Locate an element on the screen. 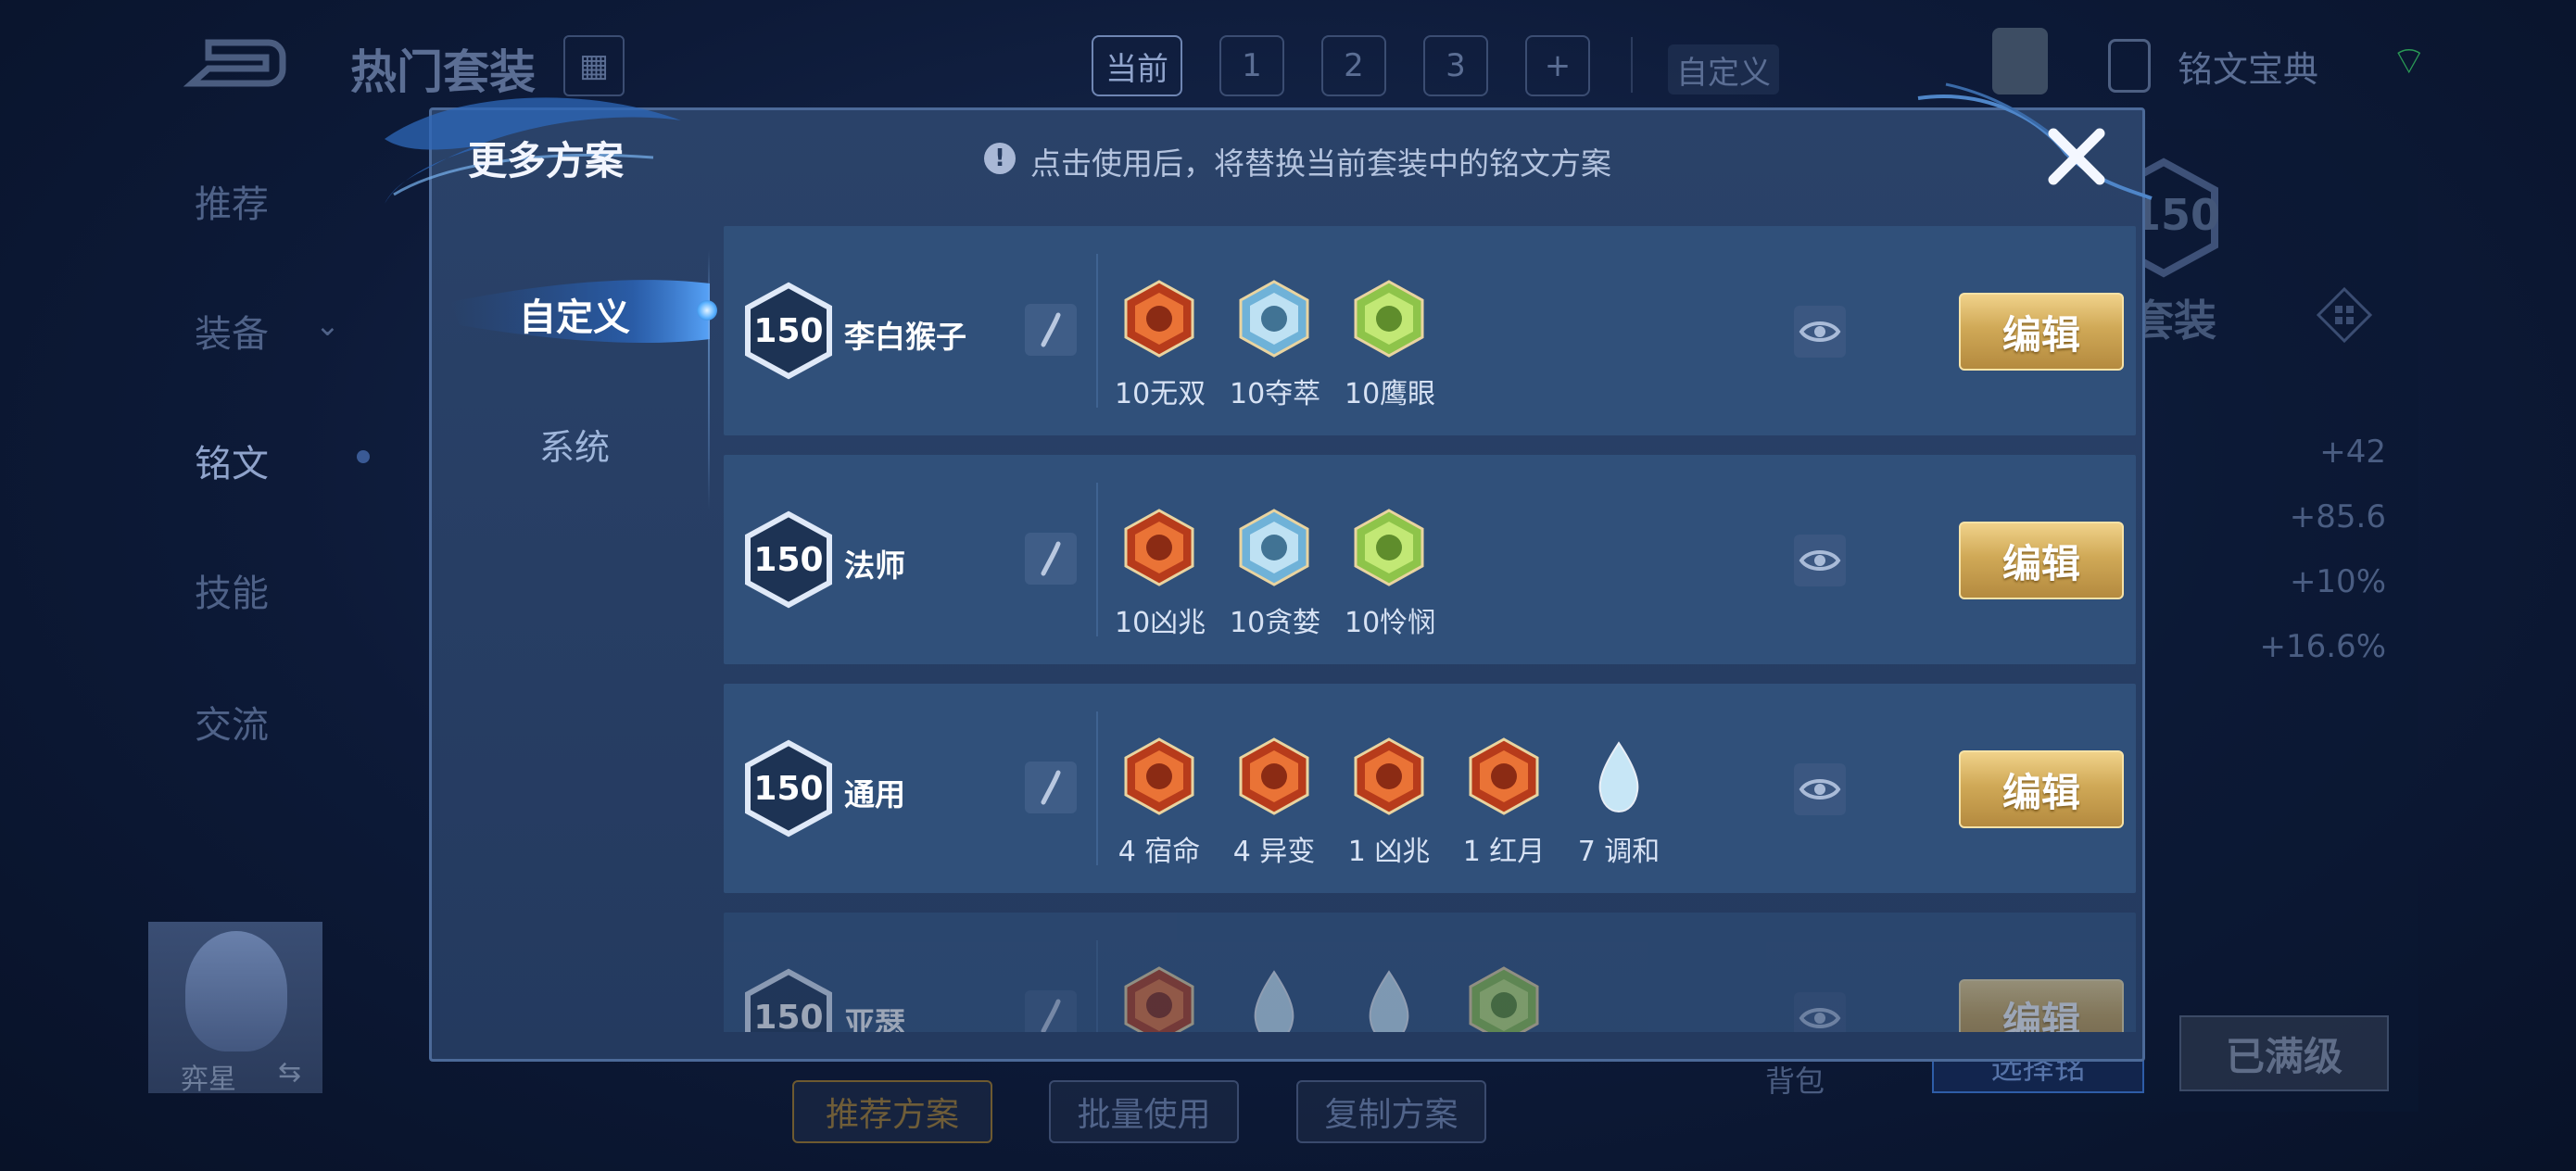 This screenshot has height=1171, width=2576. inscription-gem: 7 调和 is located at coordinates (1618, 800).